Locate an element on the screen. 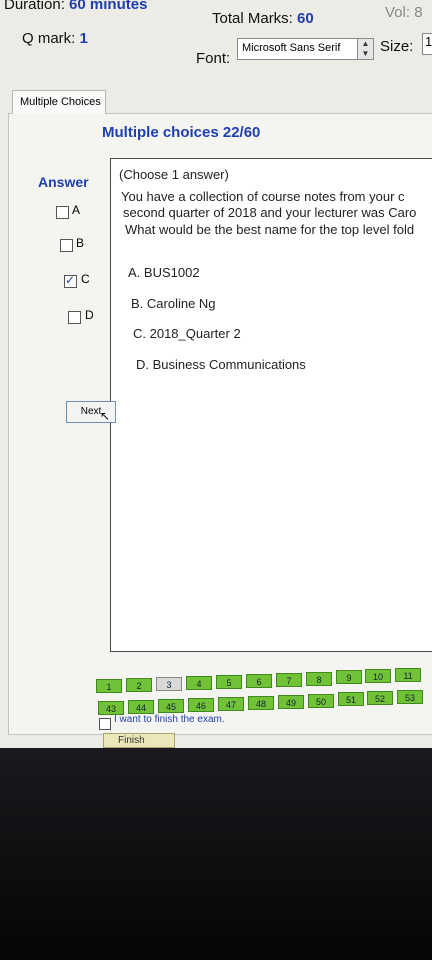 The height and width of the screenshot is (960, 432). question-nav-button: 53 is located at coordinates (410, 697).